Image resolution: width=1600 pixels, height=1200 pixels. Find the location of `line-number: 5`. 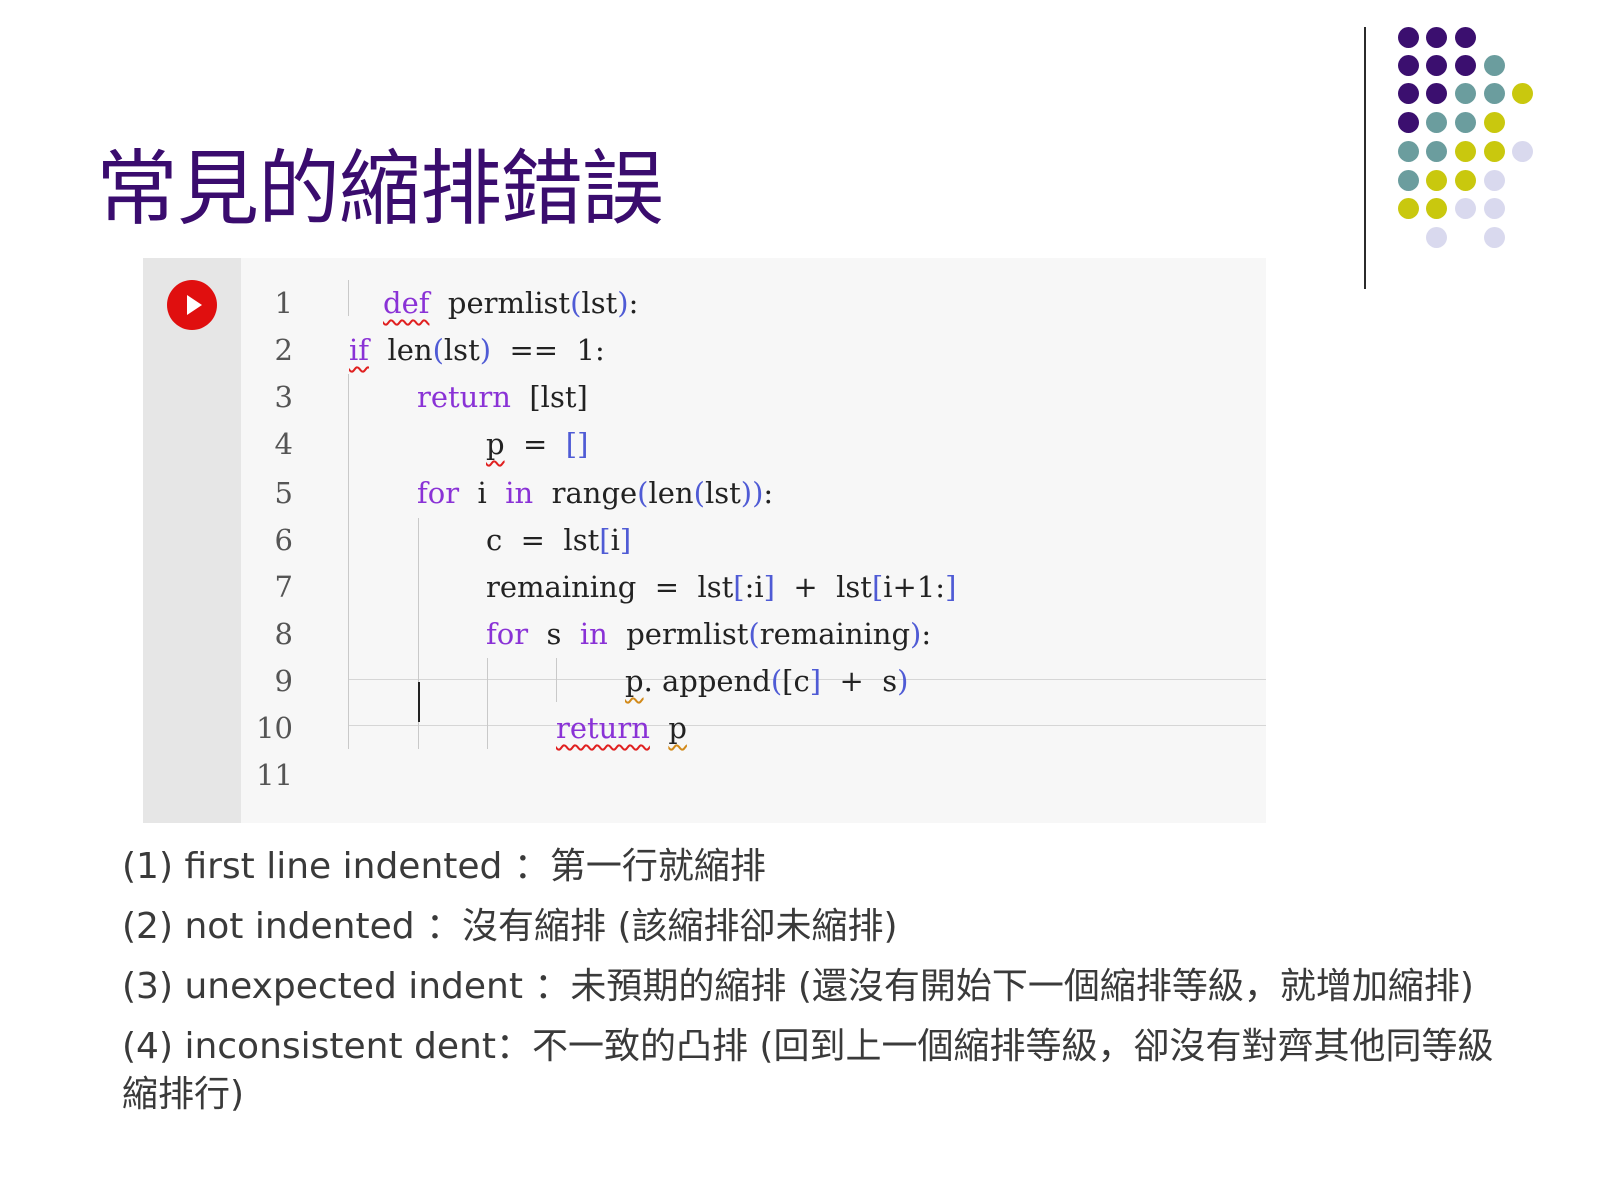

line-number: 5 is located at coordinates (283, 493).